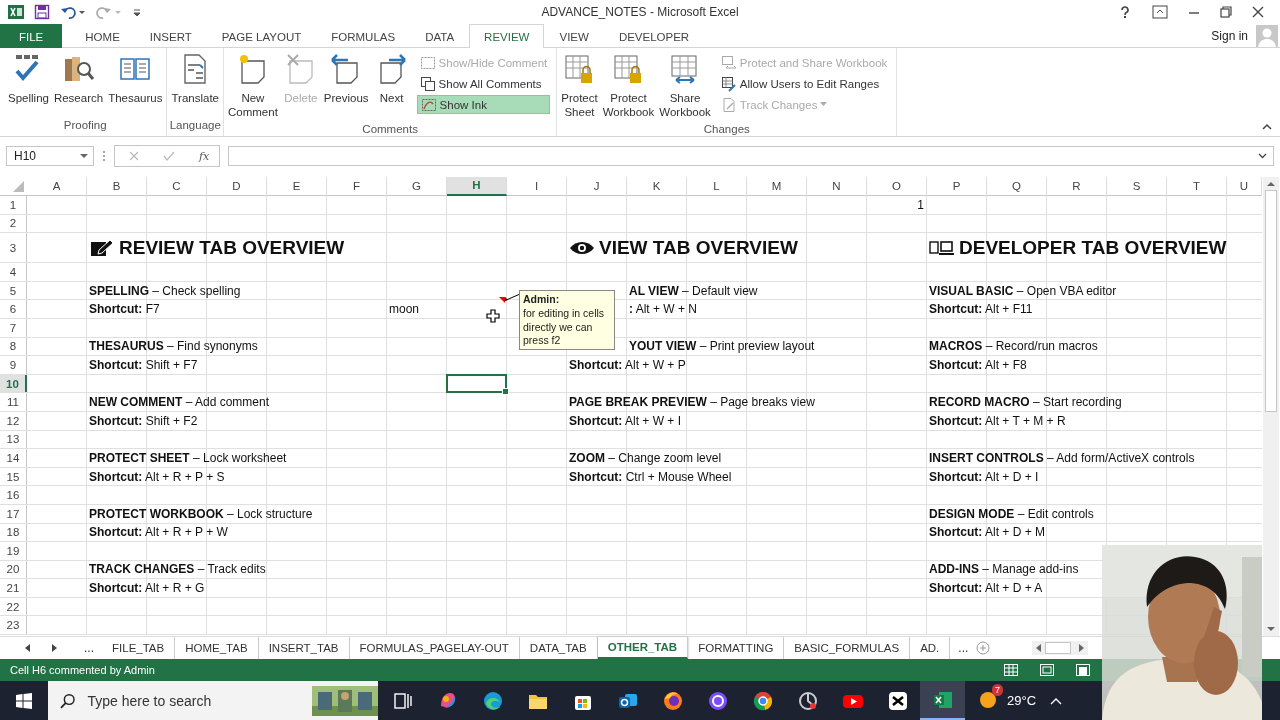  What do you see at coordinates (597, 186) in the screenshot?
I see `column-header: J` at bounding box center [597, 186].